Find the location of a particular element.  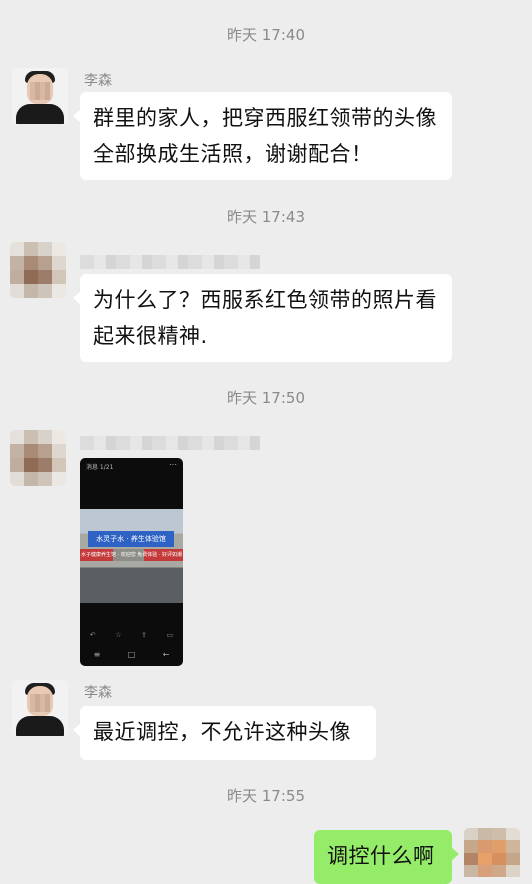

back-icon: ← is located at coordinates (166, 654).